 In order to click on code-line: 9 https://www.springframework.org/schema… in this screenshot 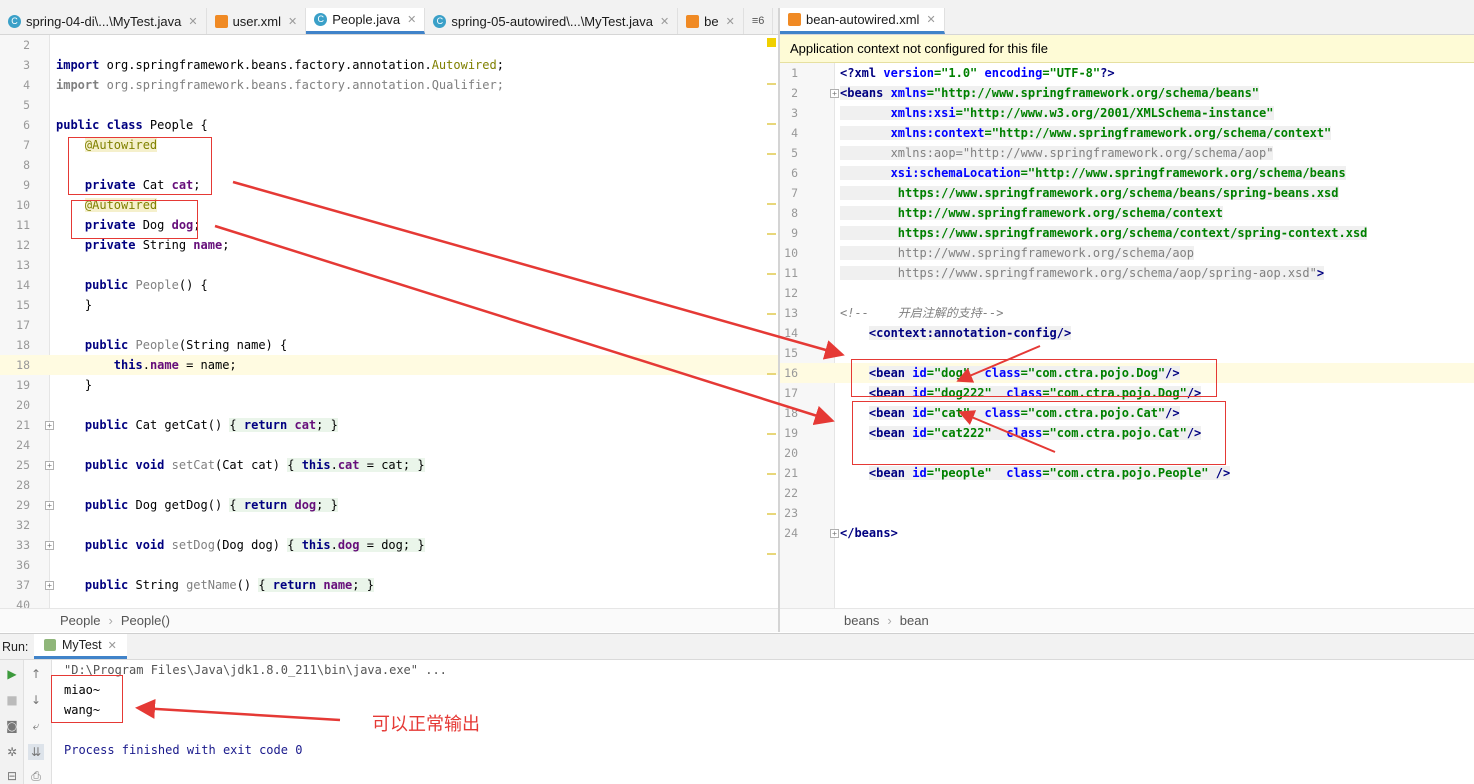, I will do `click(1127, 233)`.